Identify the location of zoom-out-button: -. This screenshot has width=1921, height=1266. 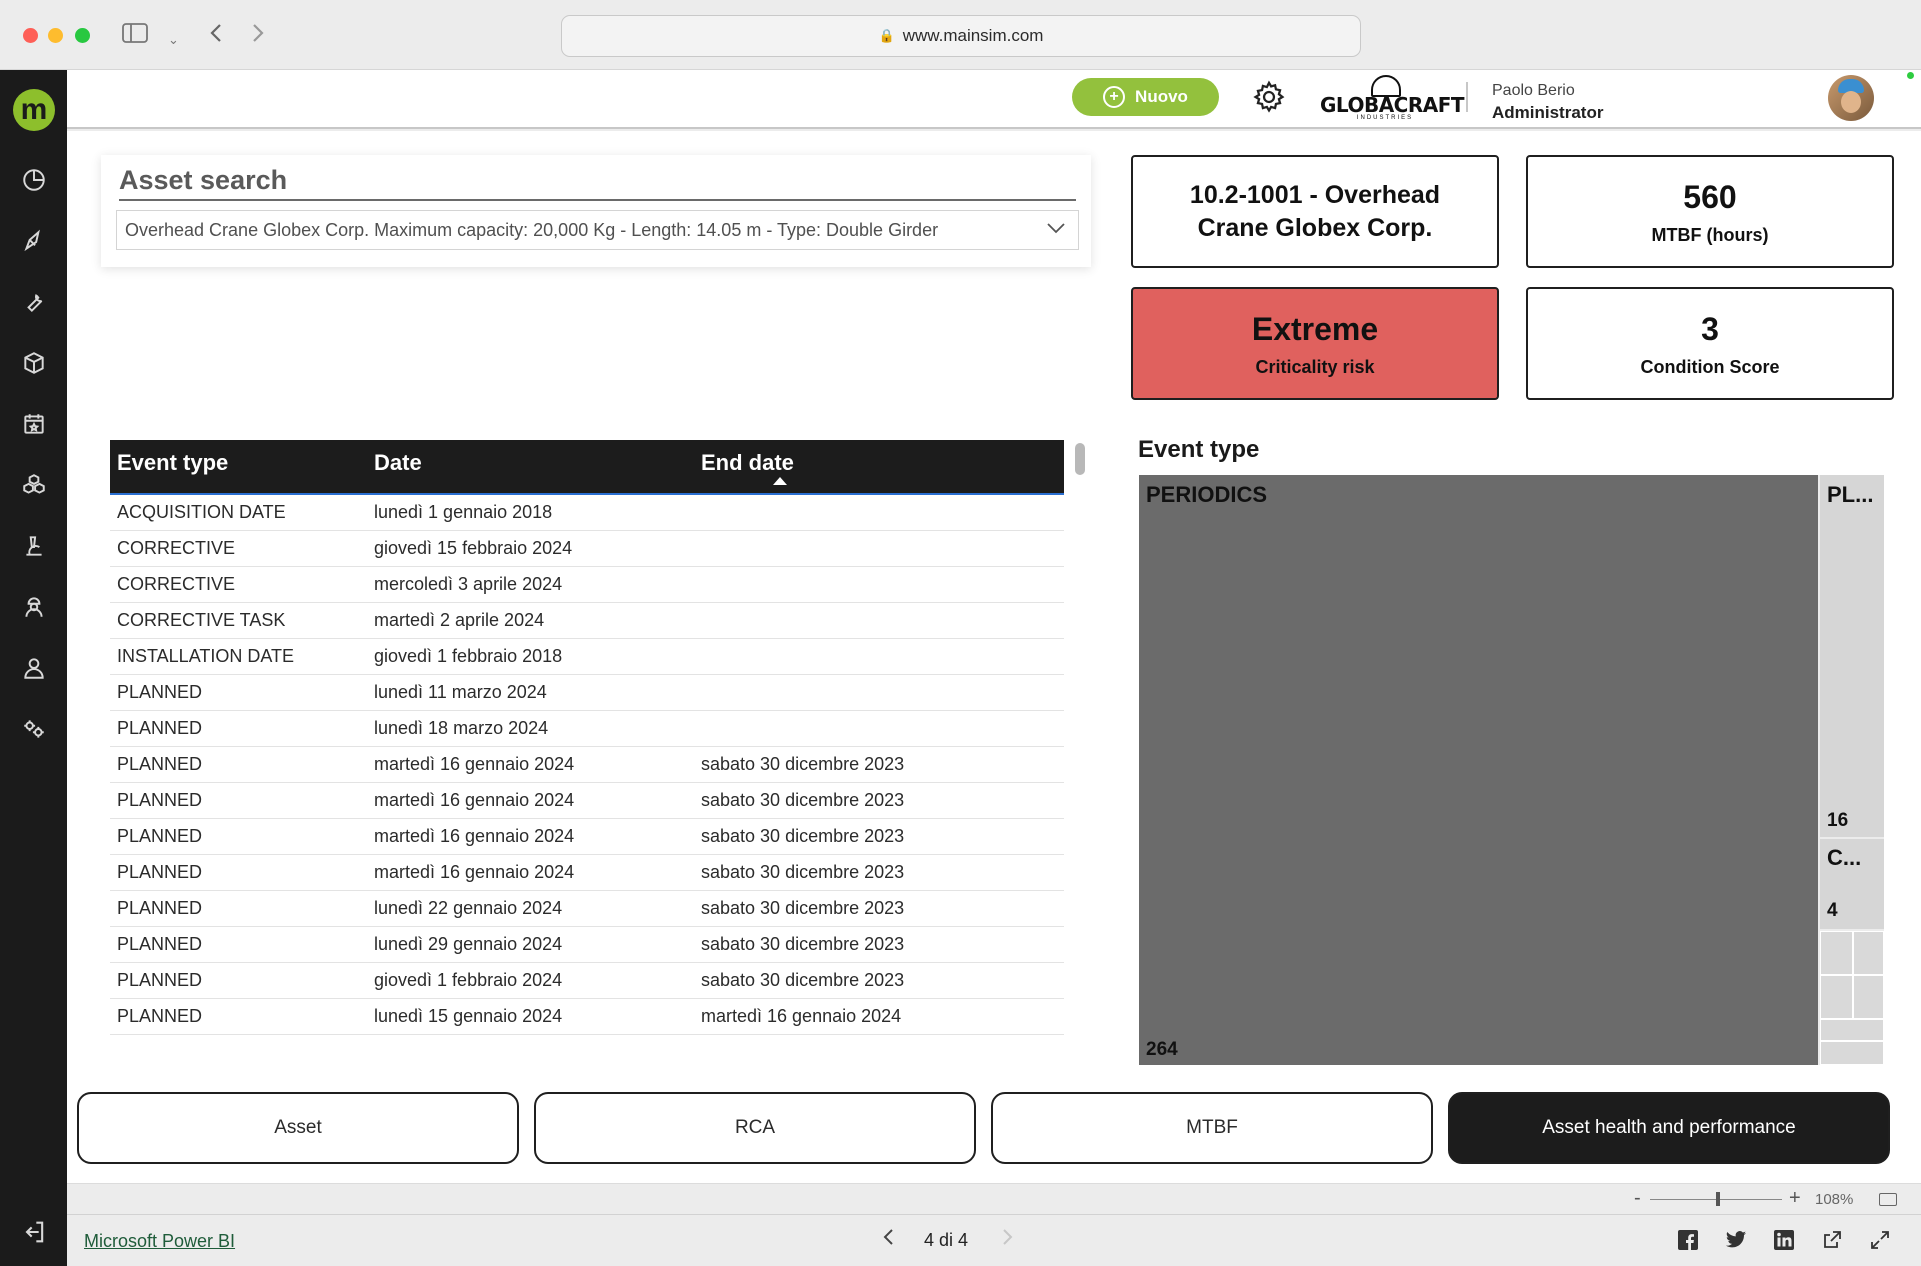
(1637, 1198).